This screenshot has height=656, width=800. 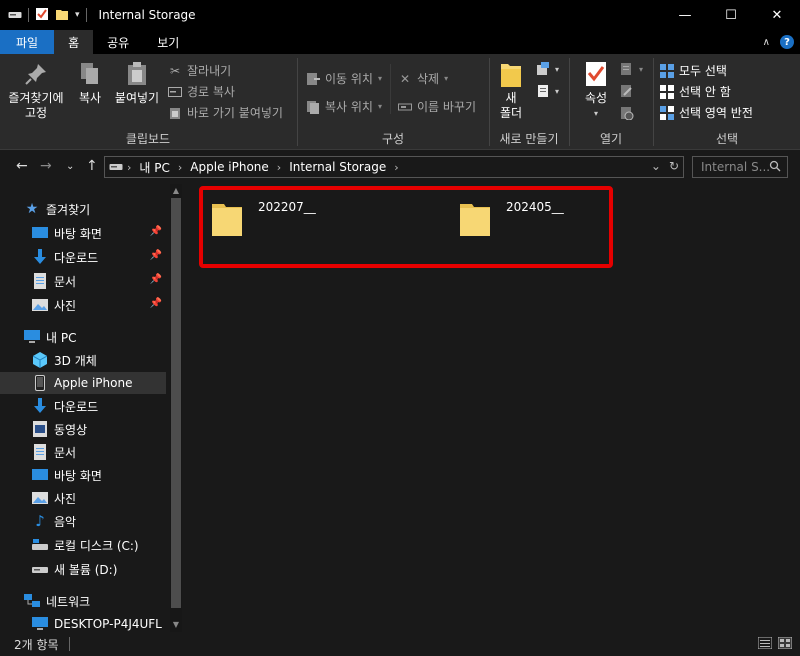 What do you see at coordinates (83, 257) in the screenshot?
I see `sidebar-item-downloads-pinned: 다운로드 📌` at bounding box center [83, 257].